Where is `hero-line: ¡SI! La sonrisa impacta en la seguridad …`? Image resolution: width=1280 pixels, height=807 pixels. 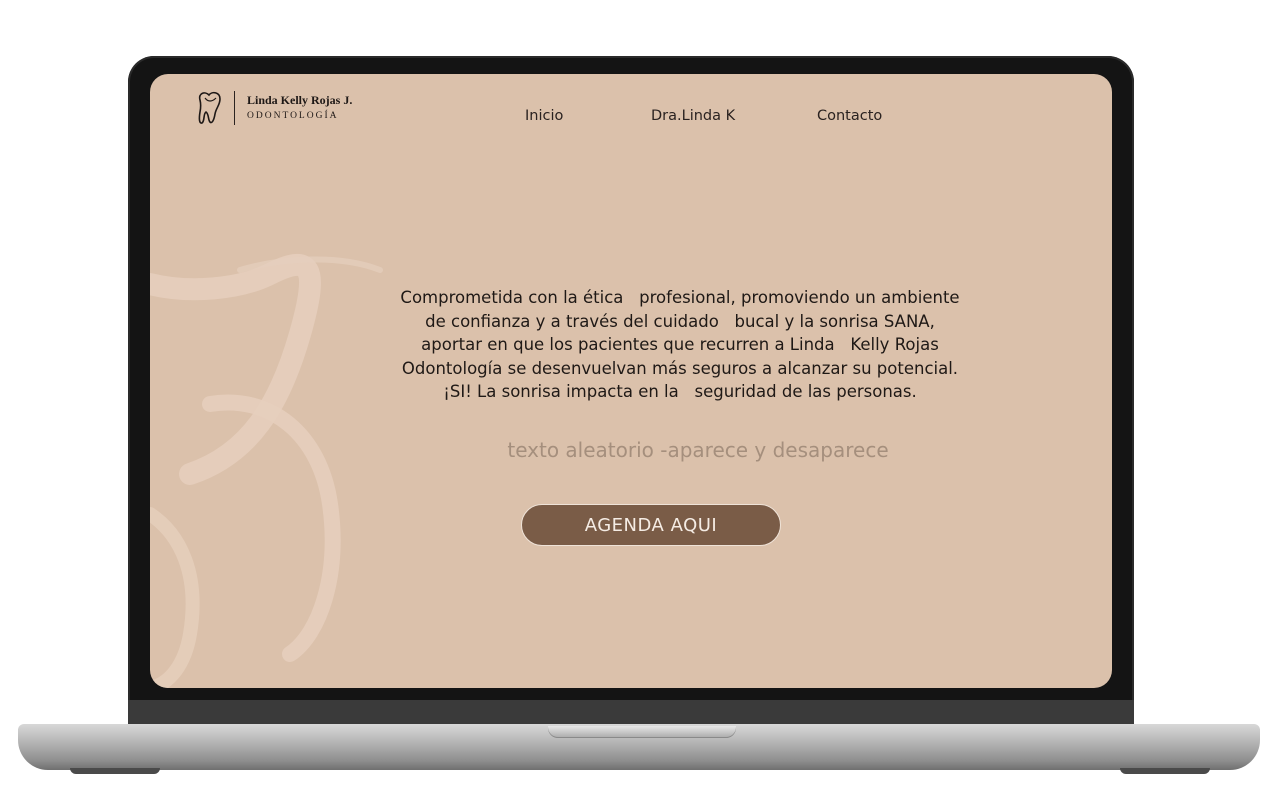 hero-line: ¡SI! La sonrisa impacta en la seguridad … is located at coordinates (680, 391).